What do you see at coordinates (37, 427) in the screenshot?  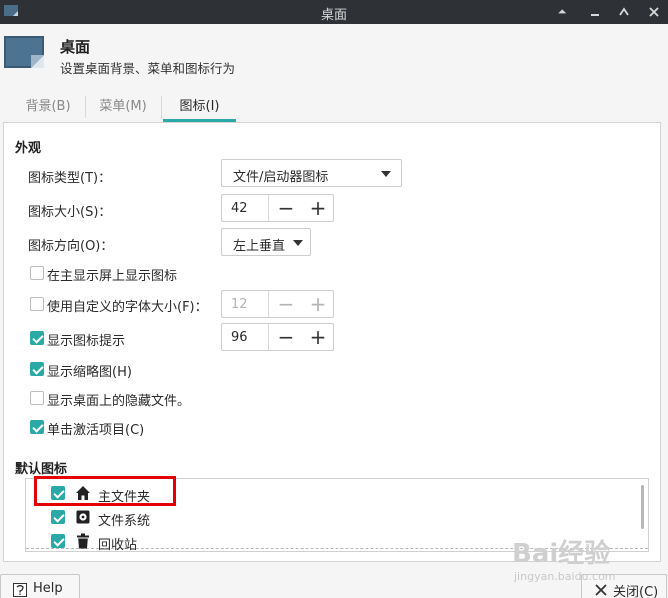 I see `single-click-checkbox` at bounding box center [37, 427].